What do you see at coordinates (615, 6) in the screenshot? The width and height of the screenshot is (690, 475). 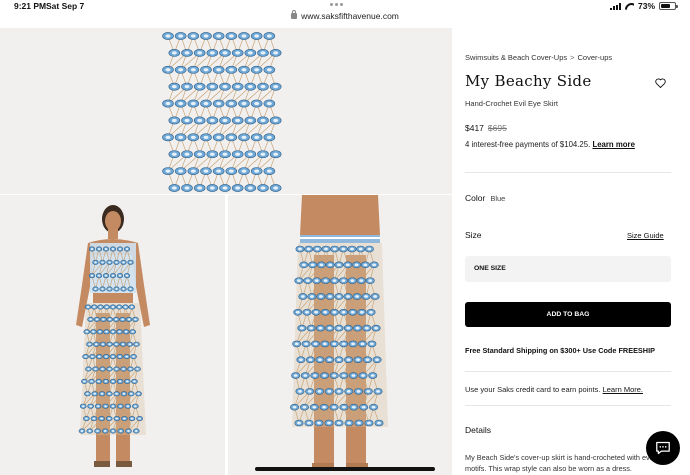 I see `cellular-signal-icon` at bounding box center [615, 6].